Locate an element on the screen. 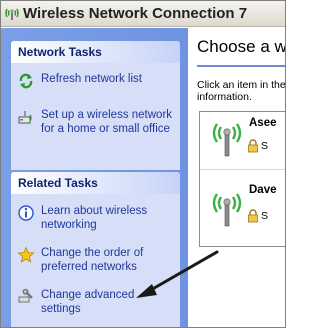  info-text: Click an item in the information. is located at coordinates (241, 91).